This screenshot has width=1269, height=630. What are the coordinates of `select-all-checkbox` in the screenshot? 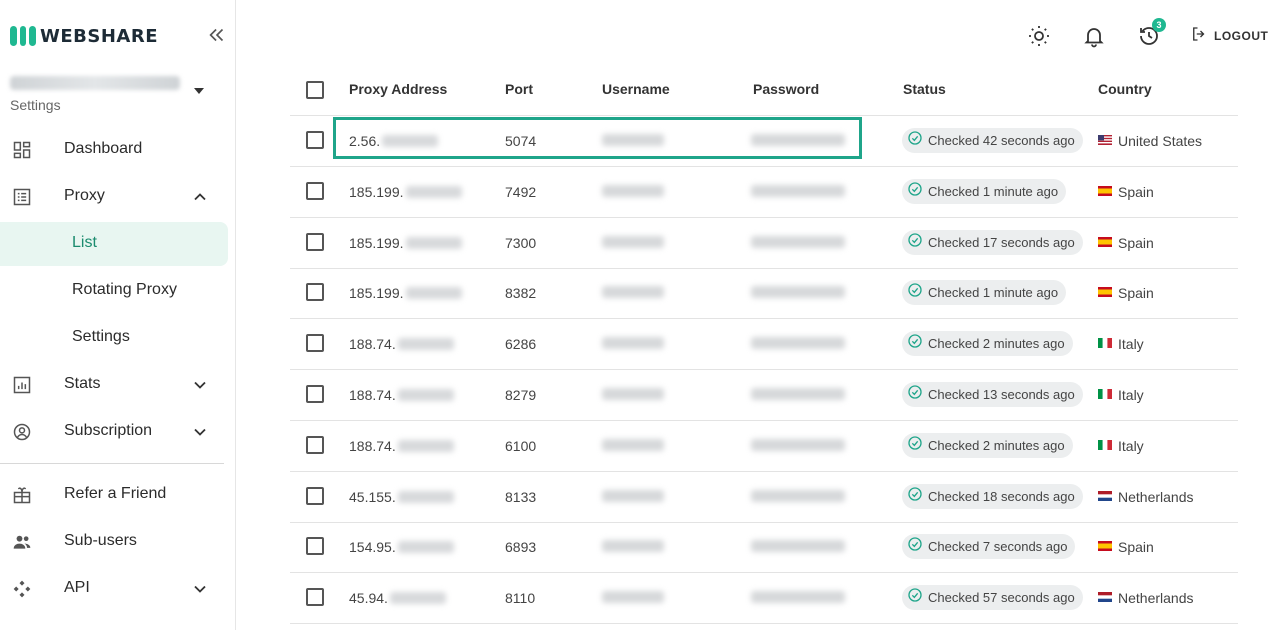 It's located at (315, 90).